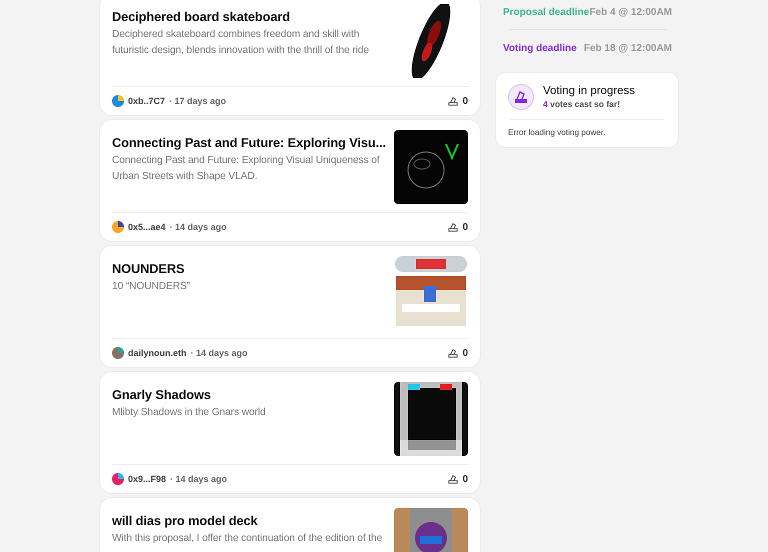 This screenshot has width=768, height=552. Describe the element at coordinates (151, 287) in the screenshot. I see `proposal-description: 10 “NOUNDERS”` at that location.